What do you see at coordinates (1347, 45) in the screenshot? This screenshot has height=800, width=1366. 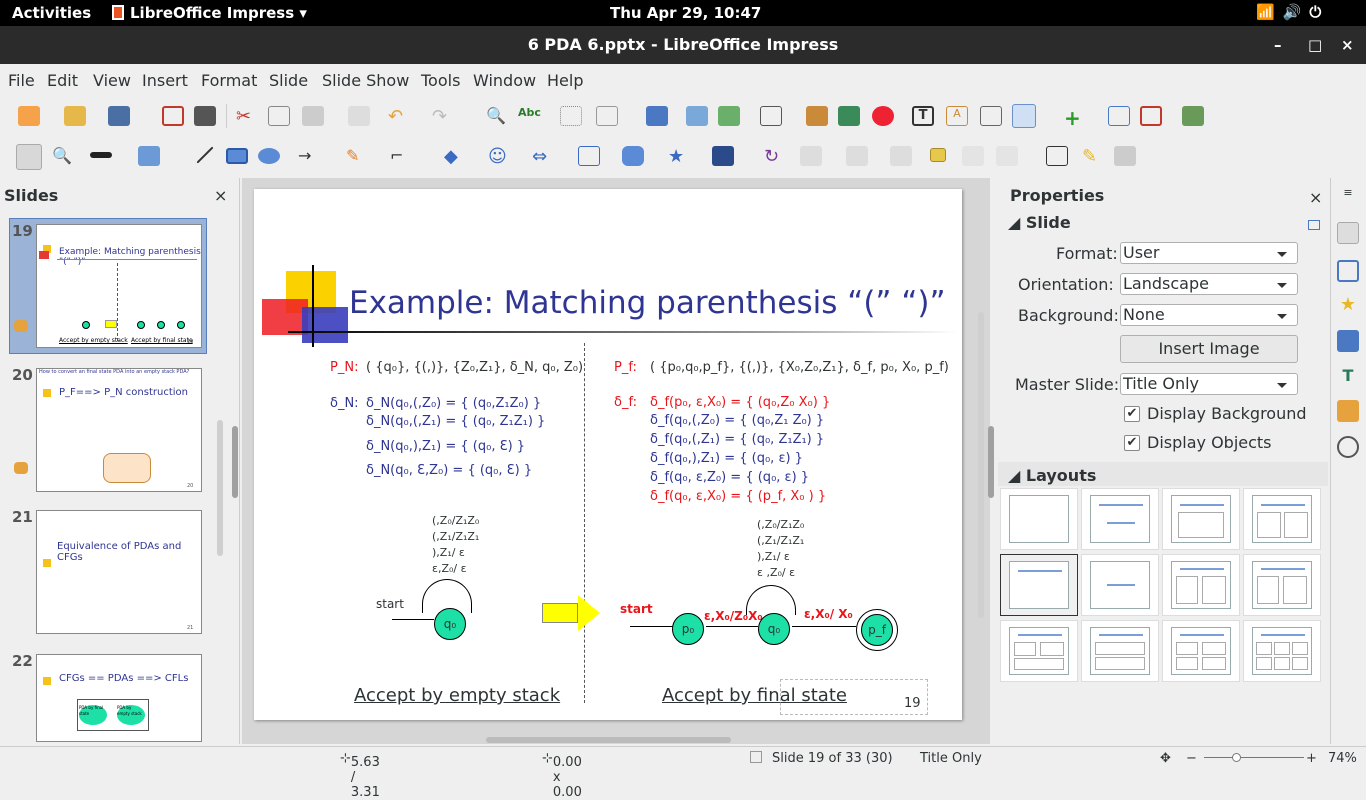 I see `close-window-button: ×` at bounding box center [1347, 45].